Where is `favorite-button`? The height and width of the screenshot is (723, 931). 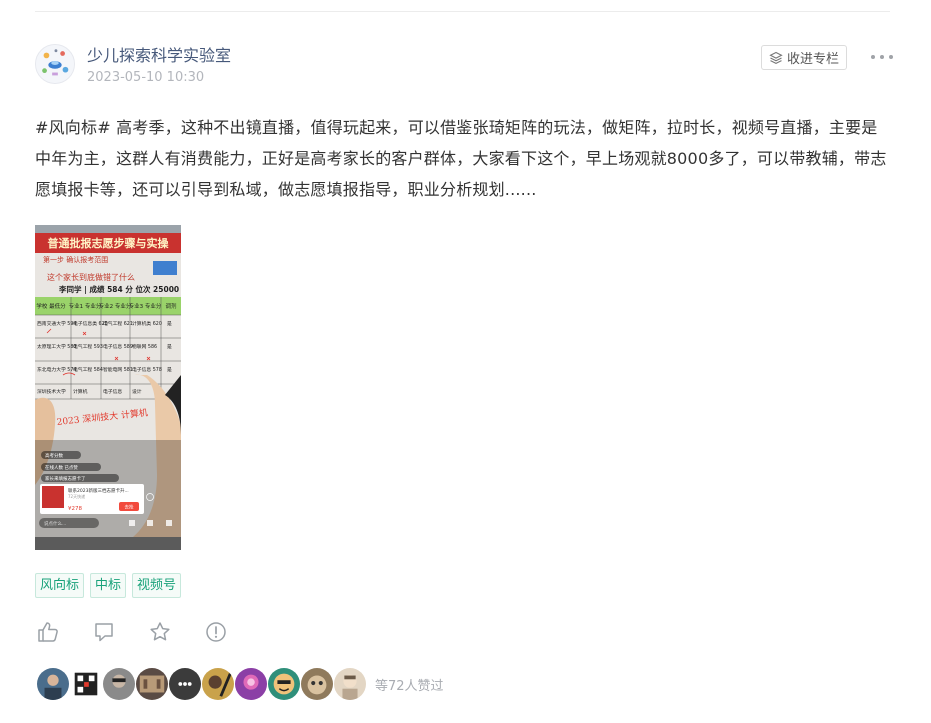 favorite-button is located at coordinates (160, 632).